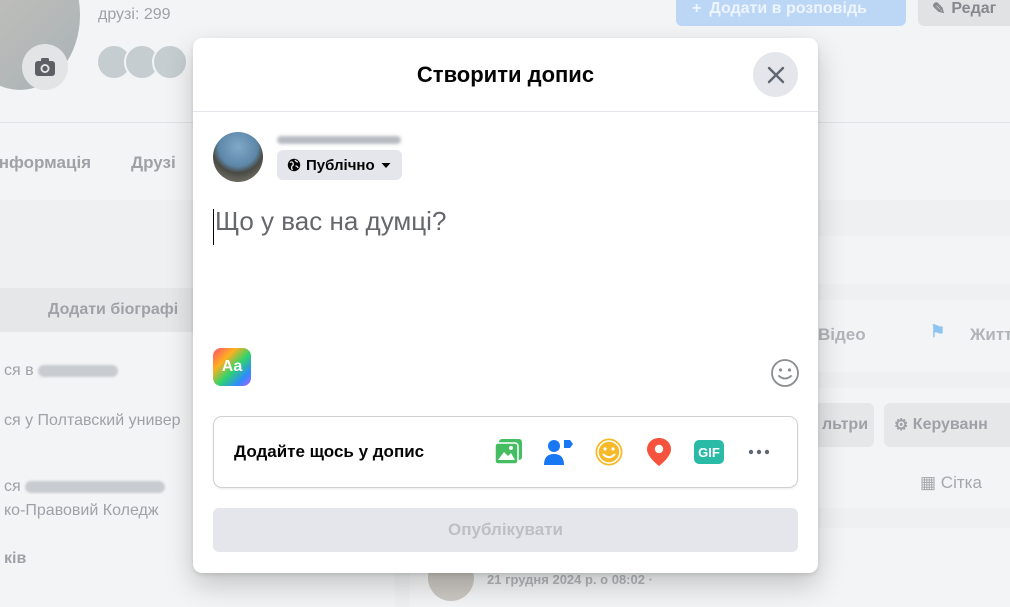 The height and width of the screenshot is (607, 1010). Describe the element at coordinates (46, 162) in the screenshot. I see `tab-about: інформація` at that location.